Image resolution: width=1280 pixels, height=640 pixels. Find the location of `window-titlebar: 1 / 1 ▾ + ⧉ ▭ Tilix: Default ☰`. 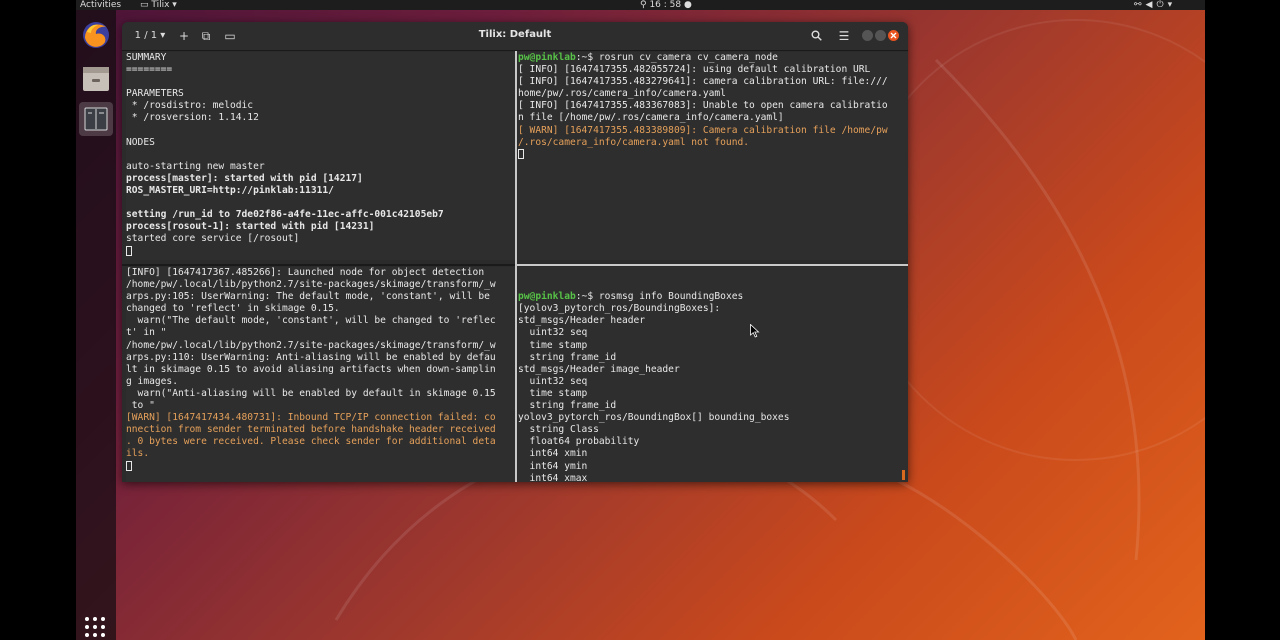

window-titlebar: 1 / 1 ▾ + ⧉ ▭ Tilix: Default ☰ is located at coordinates (515, 36).